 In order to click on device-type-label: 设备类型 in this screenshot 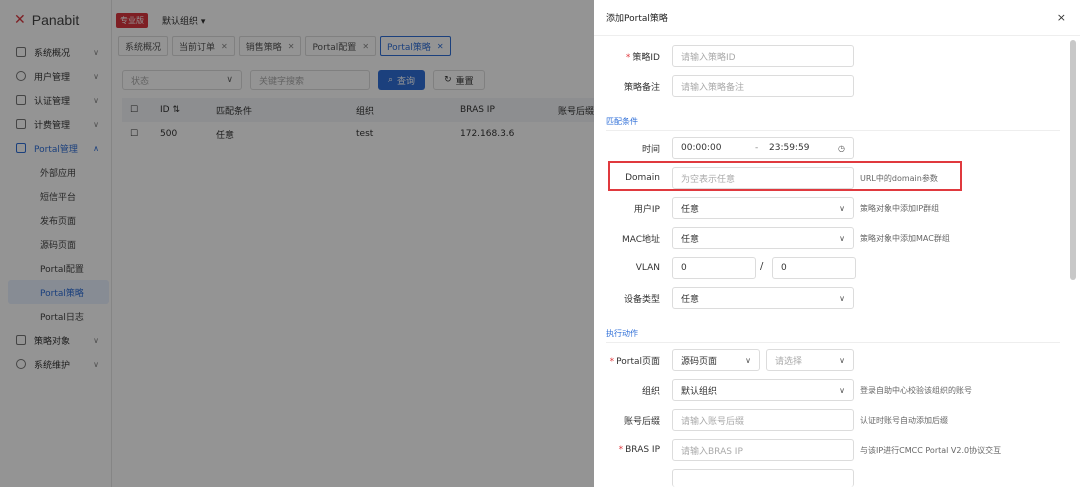, I will do `click(641, 299)`.